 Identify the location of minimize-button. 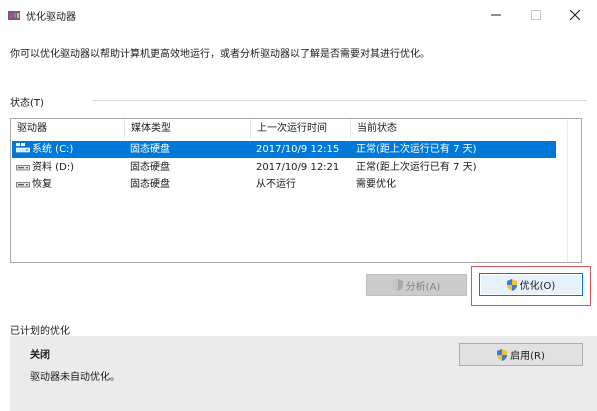
(496, 15).